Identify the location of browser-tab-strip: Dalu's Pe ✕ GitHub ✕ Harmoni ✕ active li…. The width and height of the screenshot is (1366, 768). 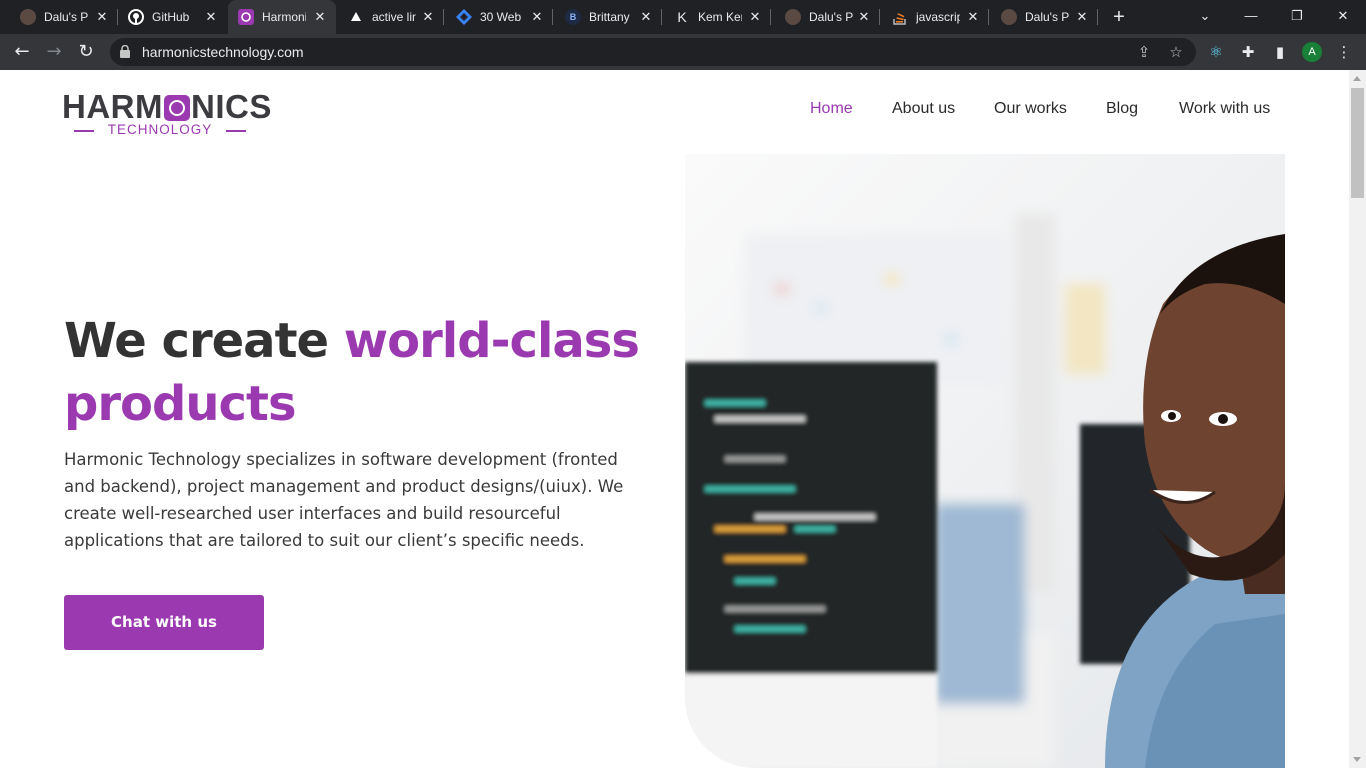
(683, 17).